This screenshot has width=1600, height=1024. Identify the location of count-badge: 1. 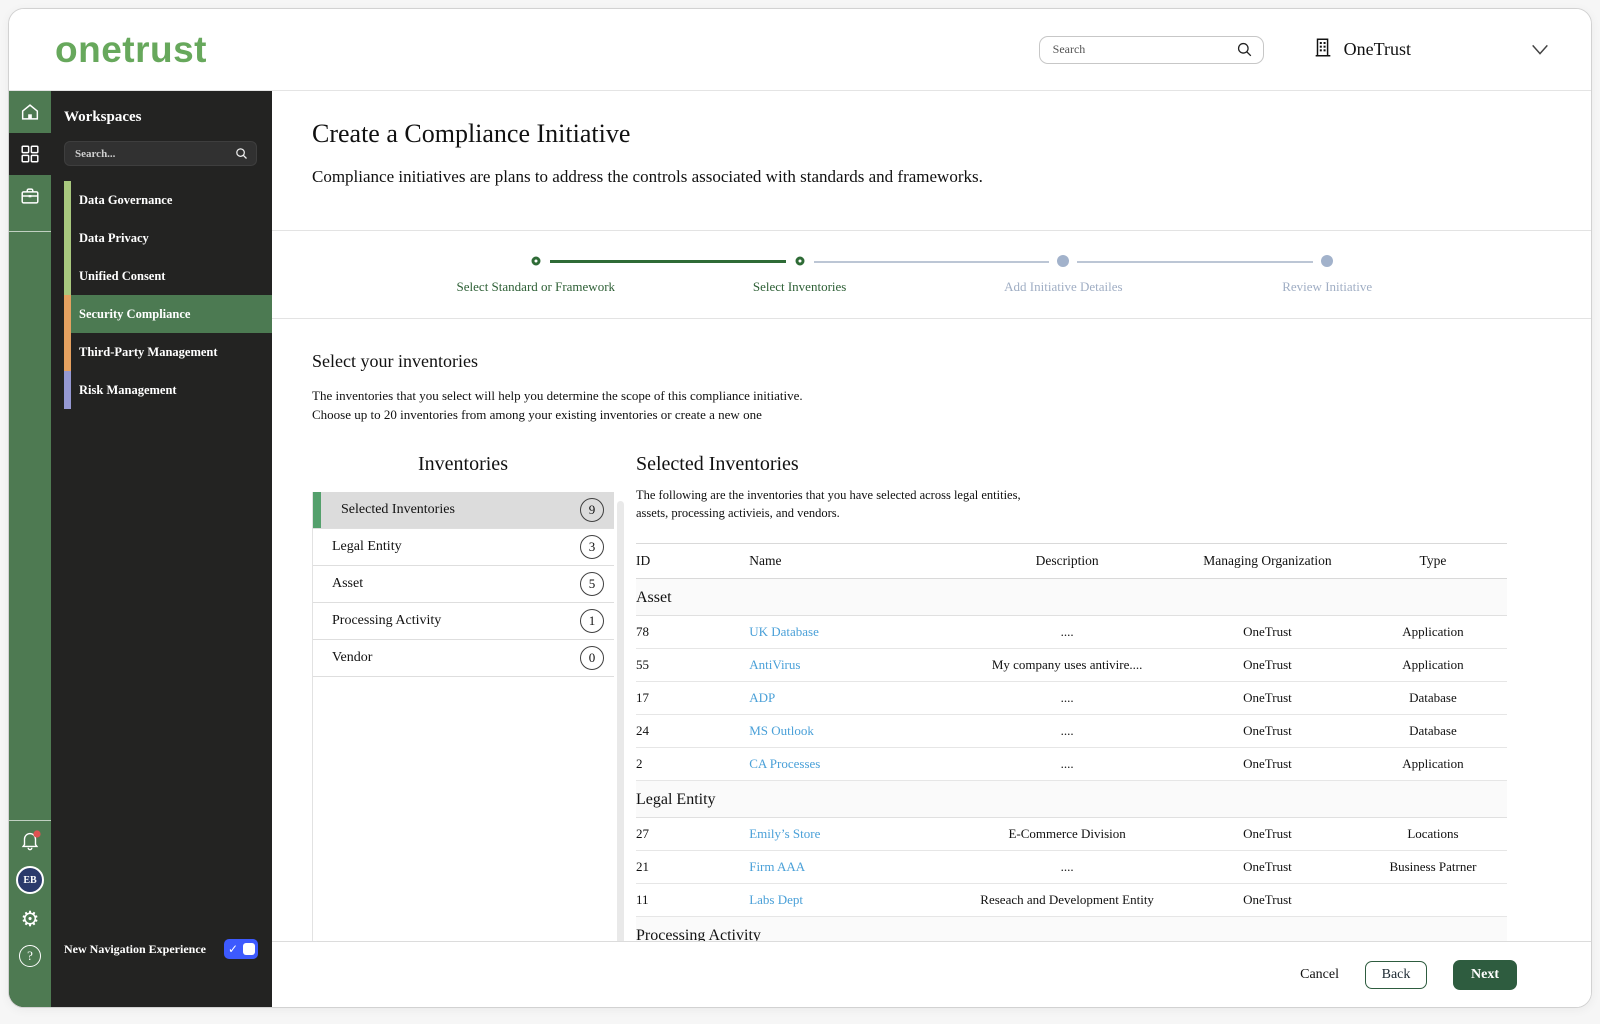
(592, 620).